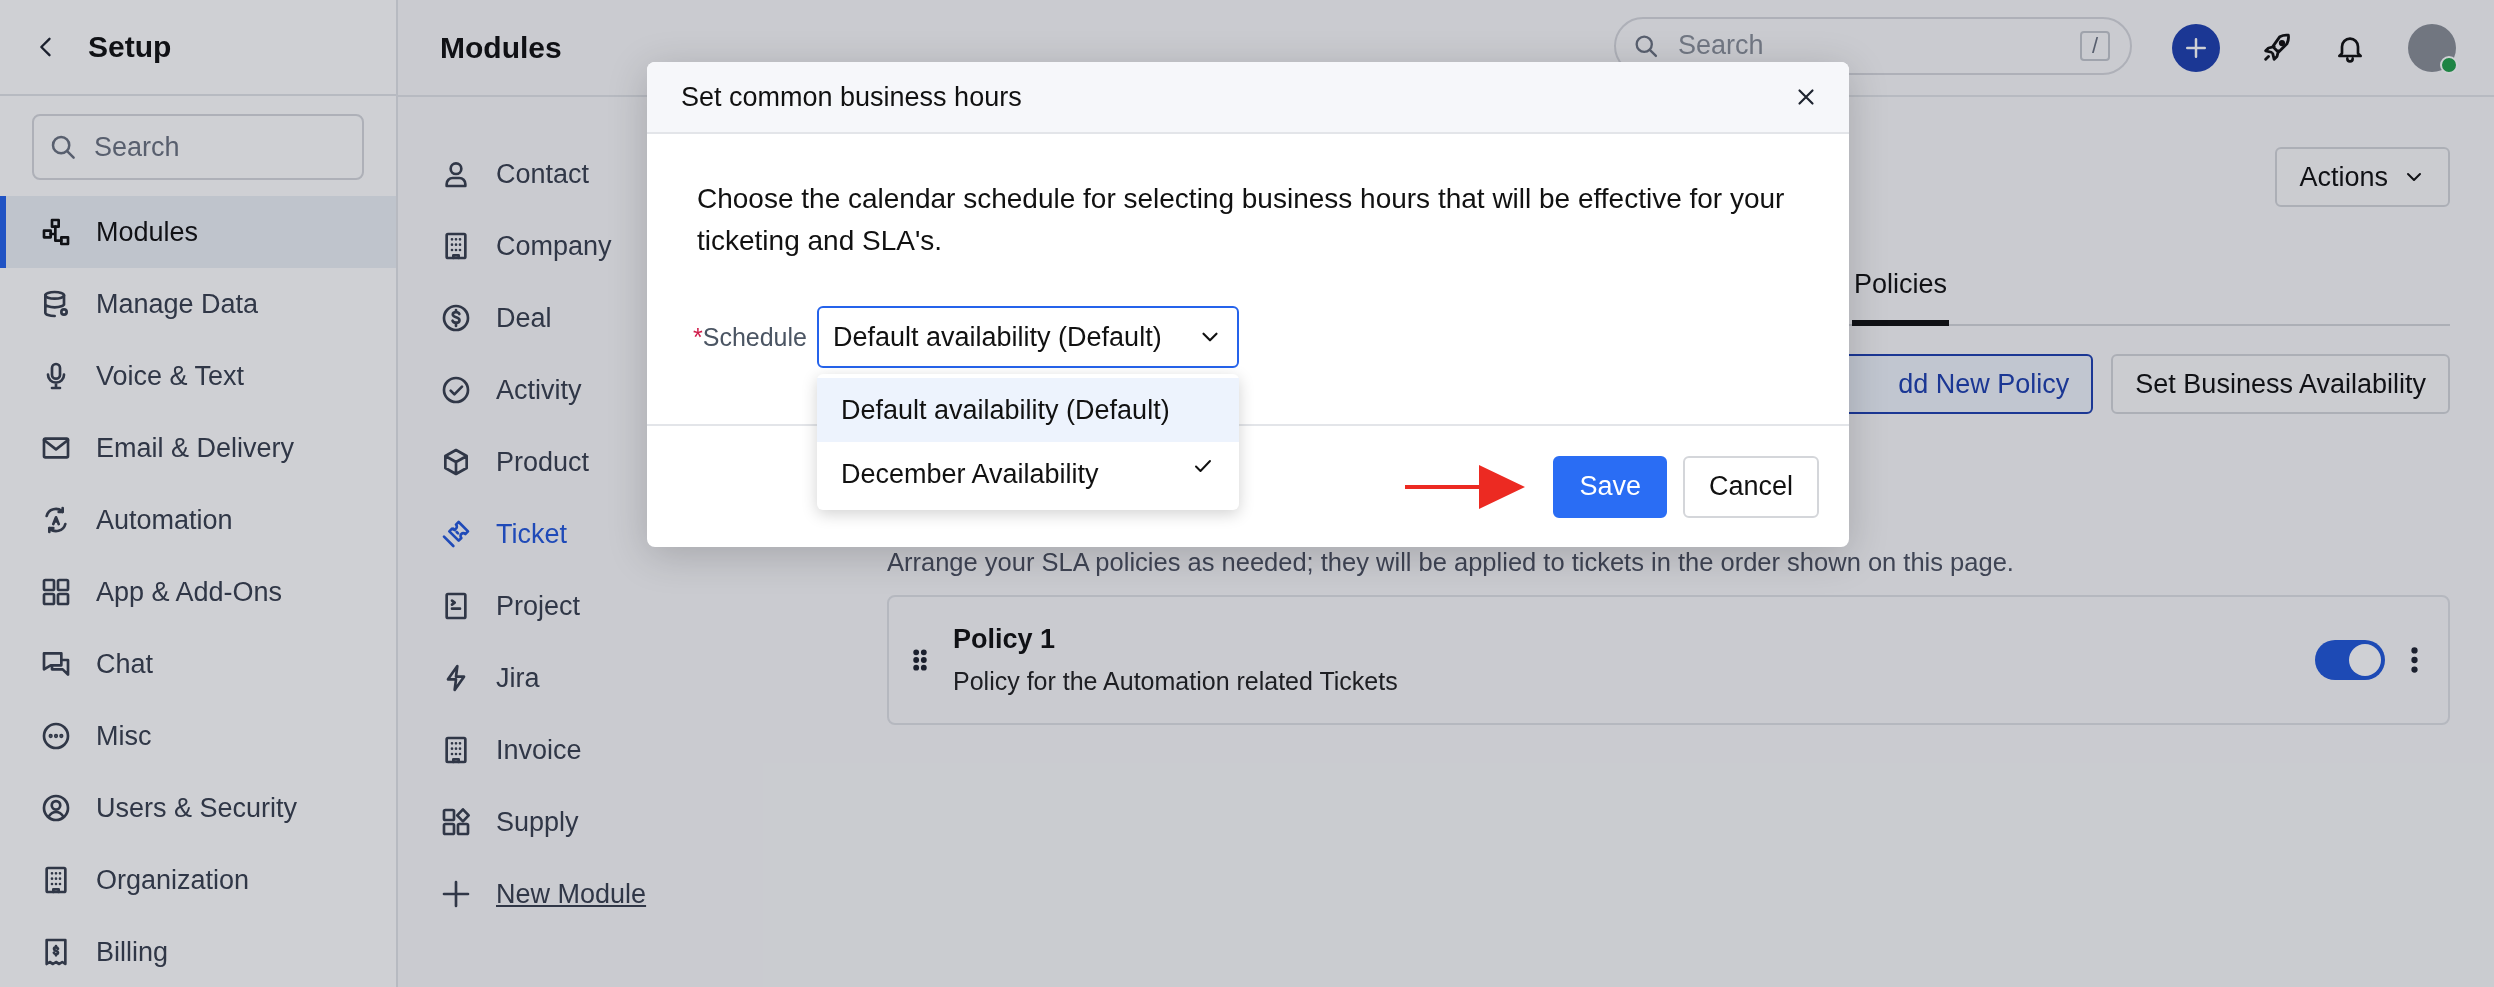  Describe the element at coordinates (56, 232) in the screenshot. I see `hierarchy-icon` at that location.